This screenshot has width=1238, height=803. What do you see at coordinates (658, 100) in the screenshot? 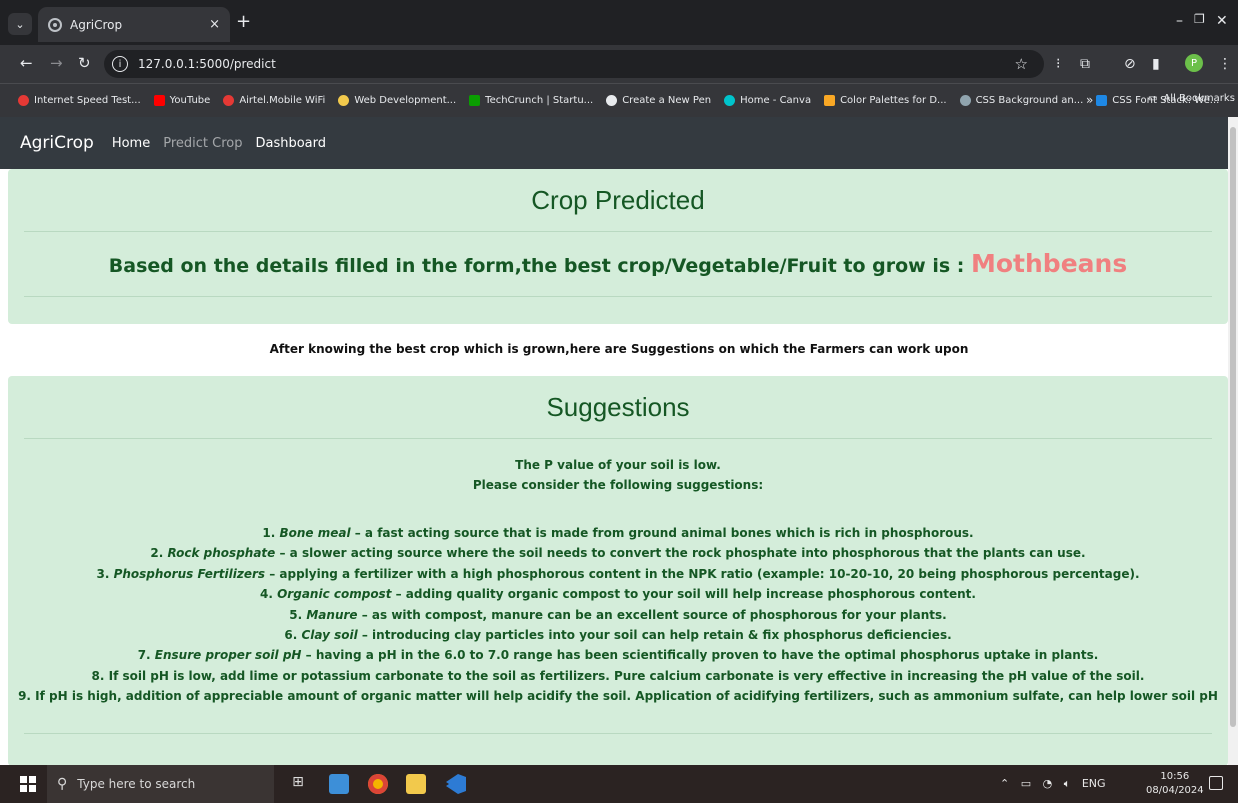
I see `bookmark-item: Create a New Pen` at bounding box center [658, 100].